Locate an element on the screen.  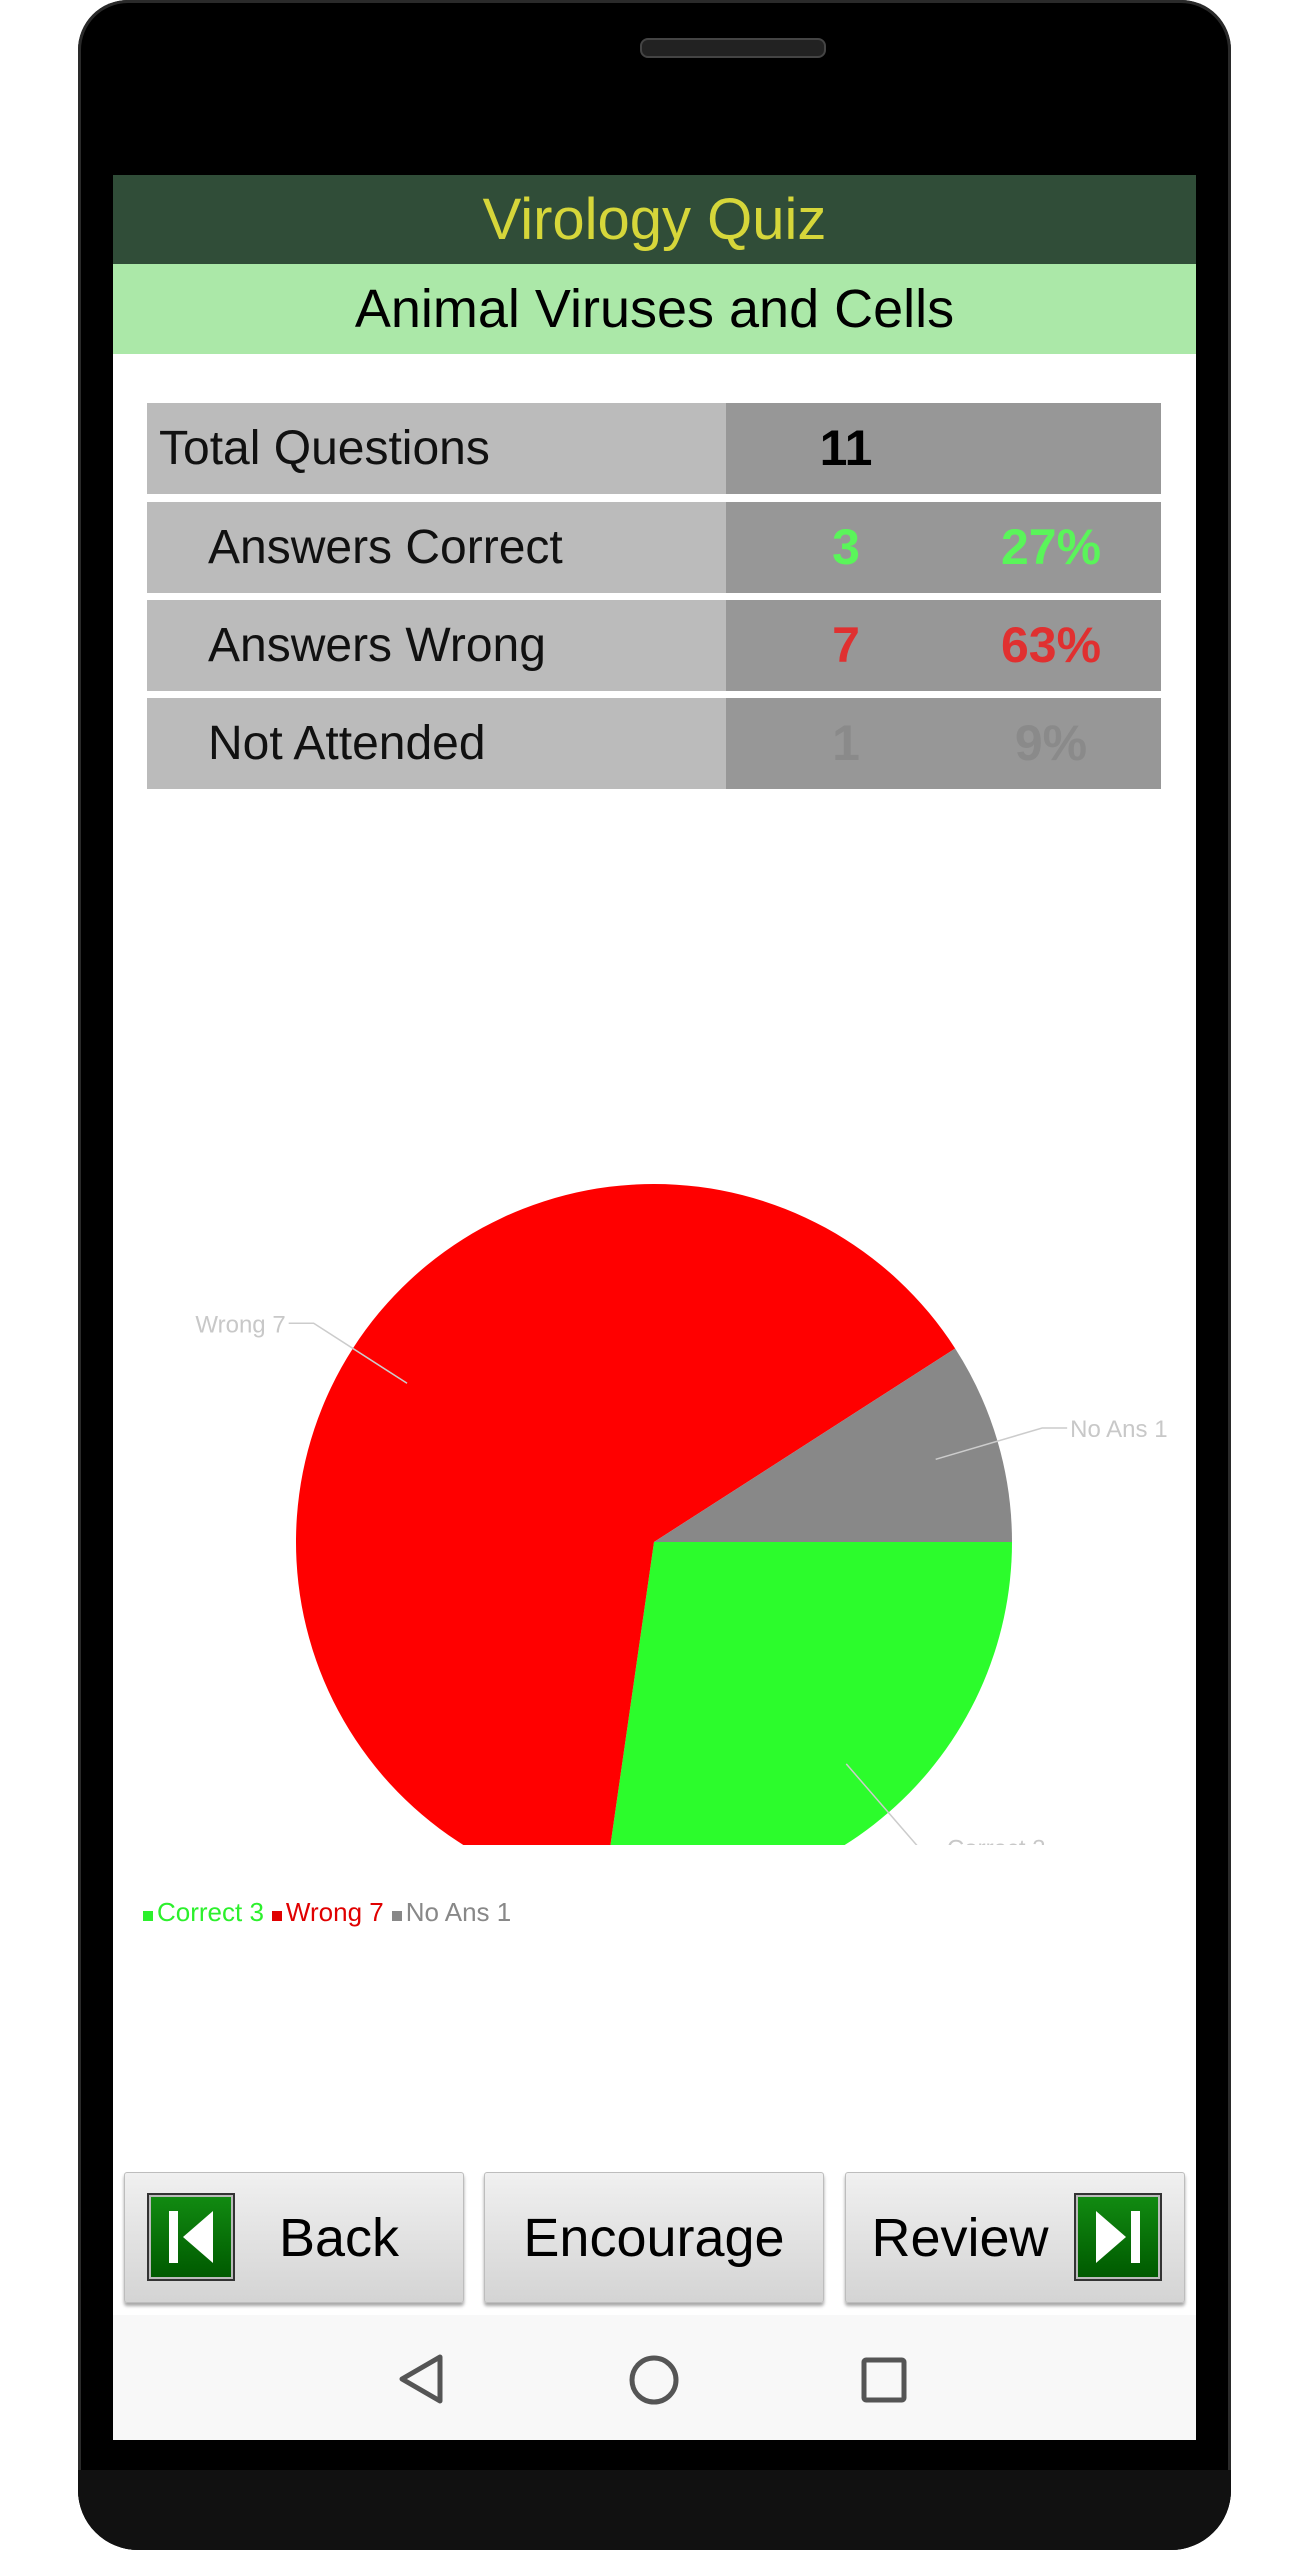
nav-home-icon is located at coordinates (654, 2380).